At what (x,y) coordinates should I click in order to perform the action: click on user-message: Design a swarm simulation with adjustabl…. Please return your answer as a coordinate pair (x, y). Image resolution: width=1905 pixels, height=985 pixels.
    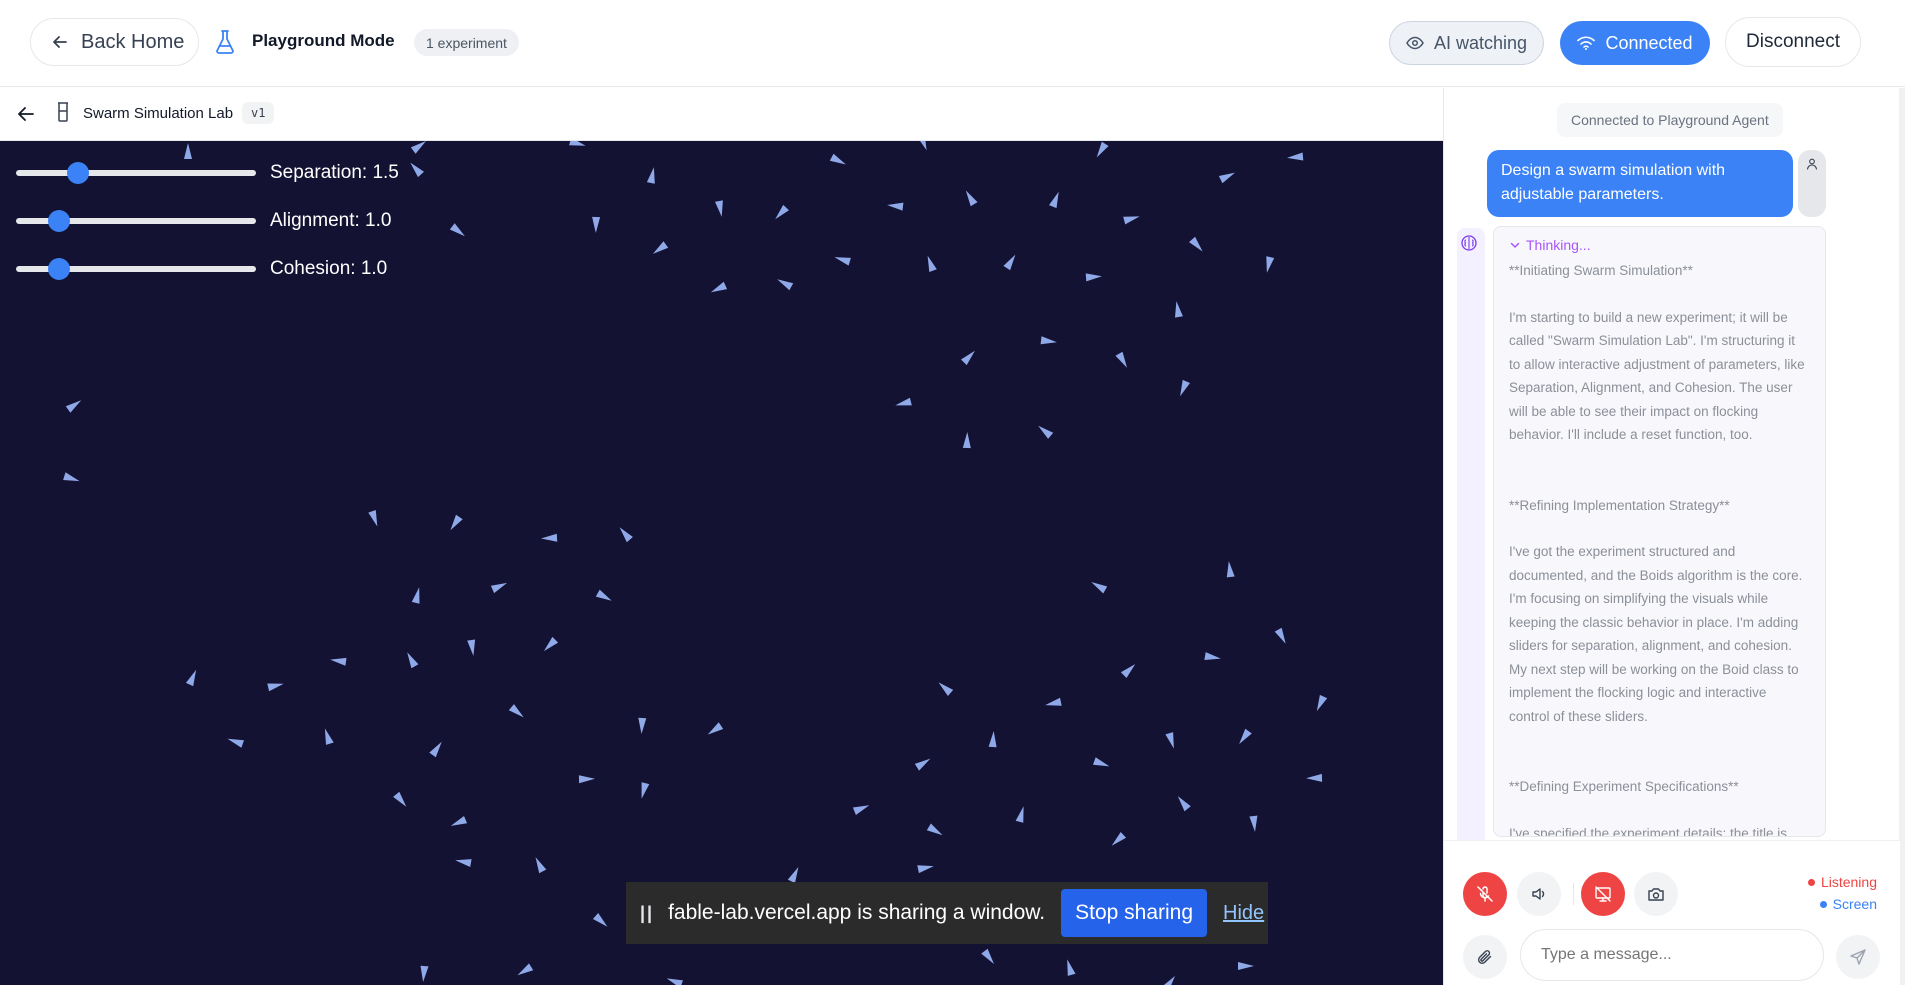
    Looking at the image, I should click on (1640, 183).